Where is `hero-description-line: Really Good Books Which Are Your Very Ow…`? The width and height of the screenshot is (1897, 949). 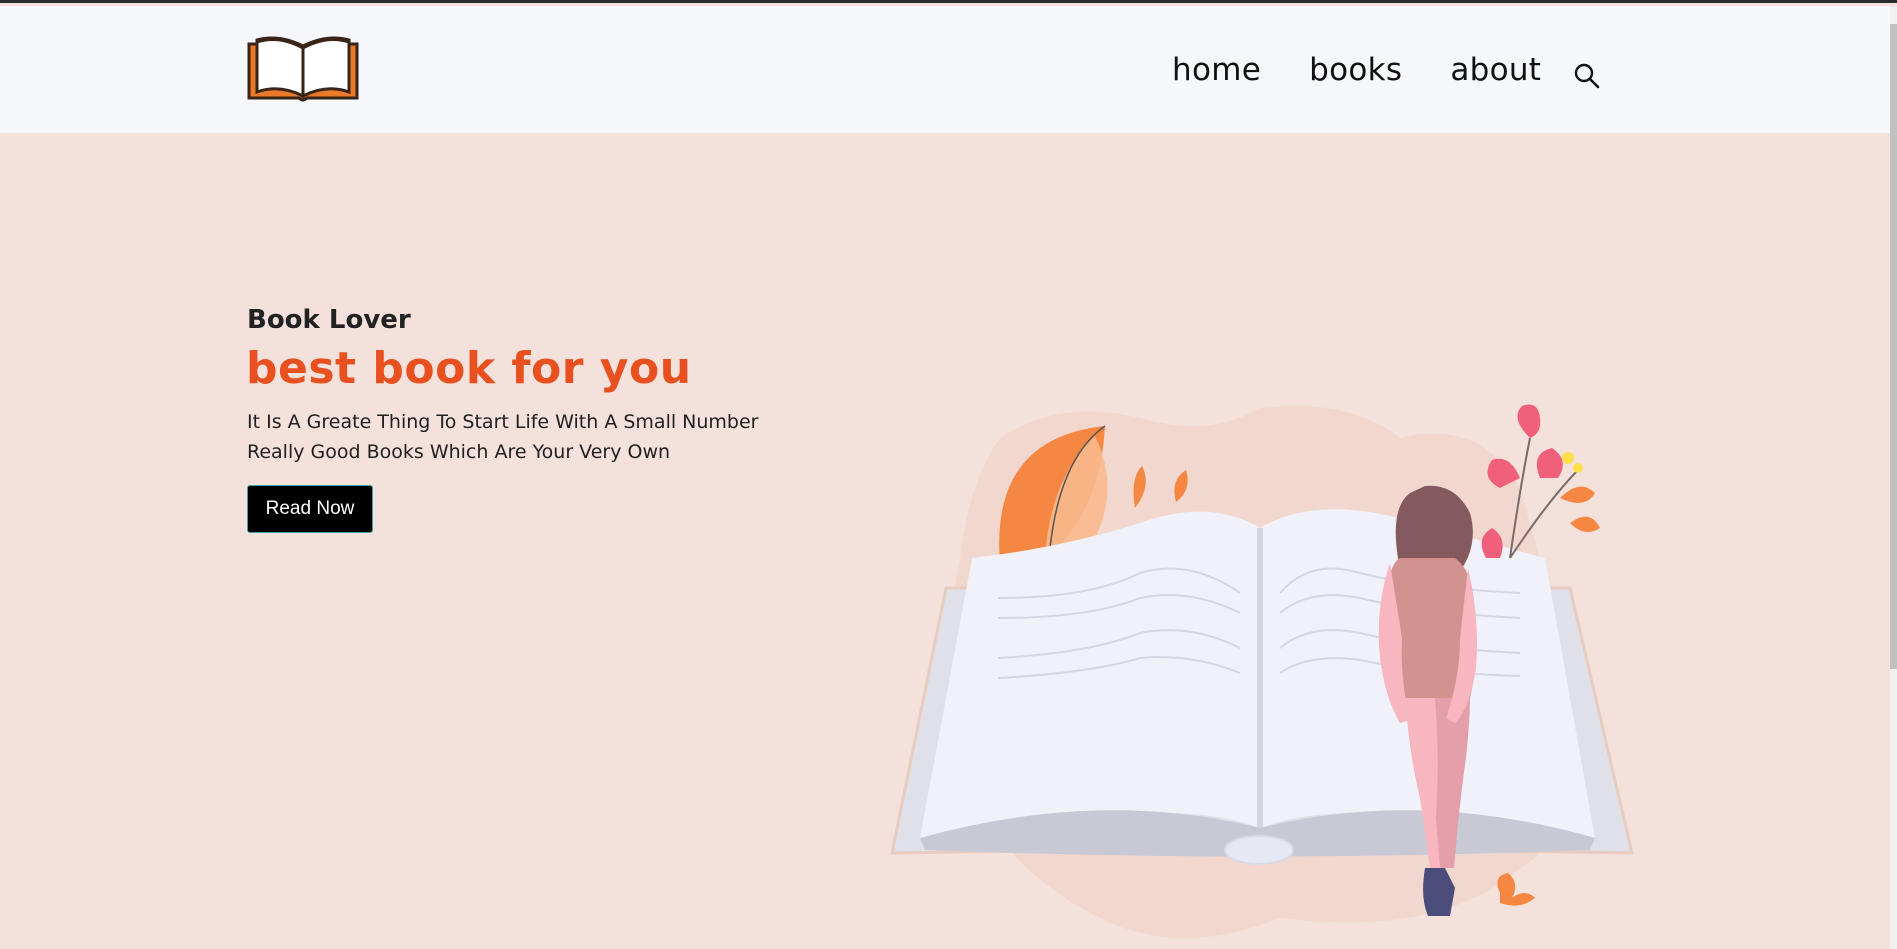
hero-description-line: Really Good Books Which Are Your Very Ow… is located at coordinates (459, 452).